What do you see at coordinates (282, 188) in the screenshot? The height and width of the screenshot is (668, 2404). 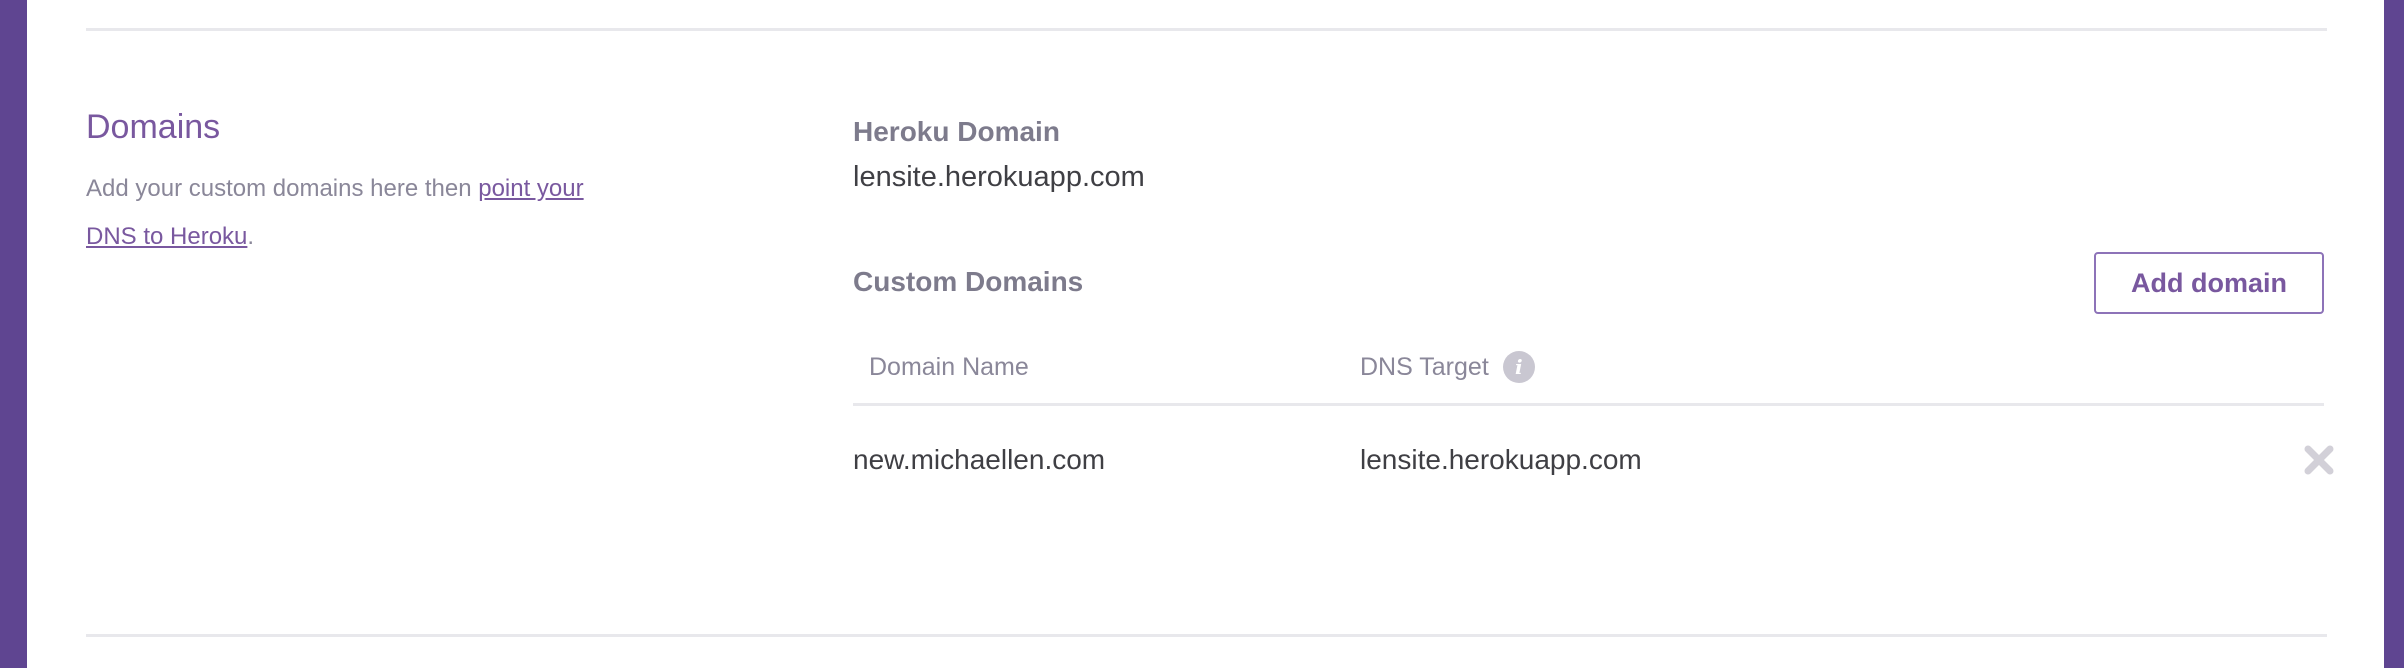 I see `description-prefix: Add your custom domains here then` at bounding box center [282, 188].